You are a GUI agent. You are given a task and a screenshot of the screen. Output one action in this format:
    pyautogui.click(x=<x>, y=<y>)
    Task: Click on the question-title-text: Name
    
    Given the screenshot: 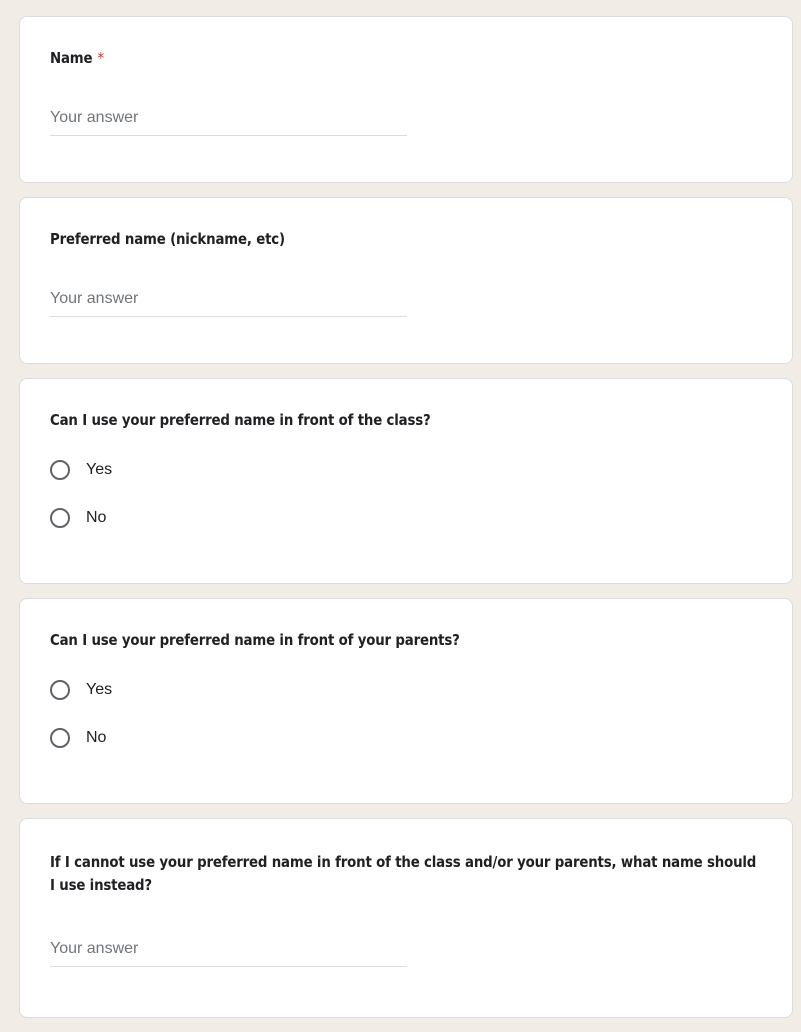 What is the action you would take?
    pyautogui.click(x=71, y=58)
    